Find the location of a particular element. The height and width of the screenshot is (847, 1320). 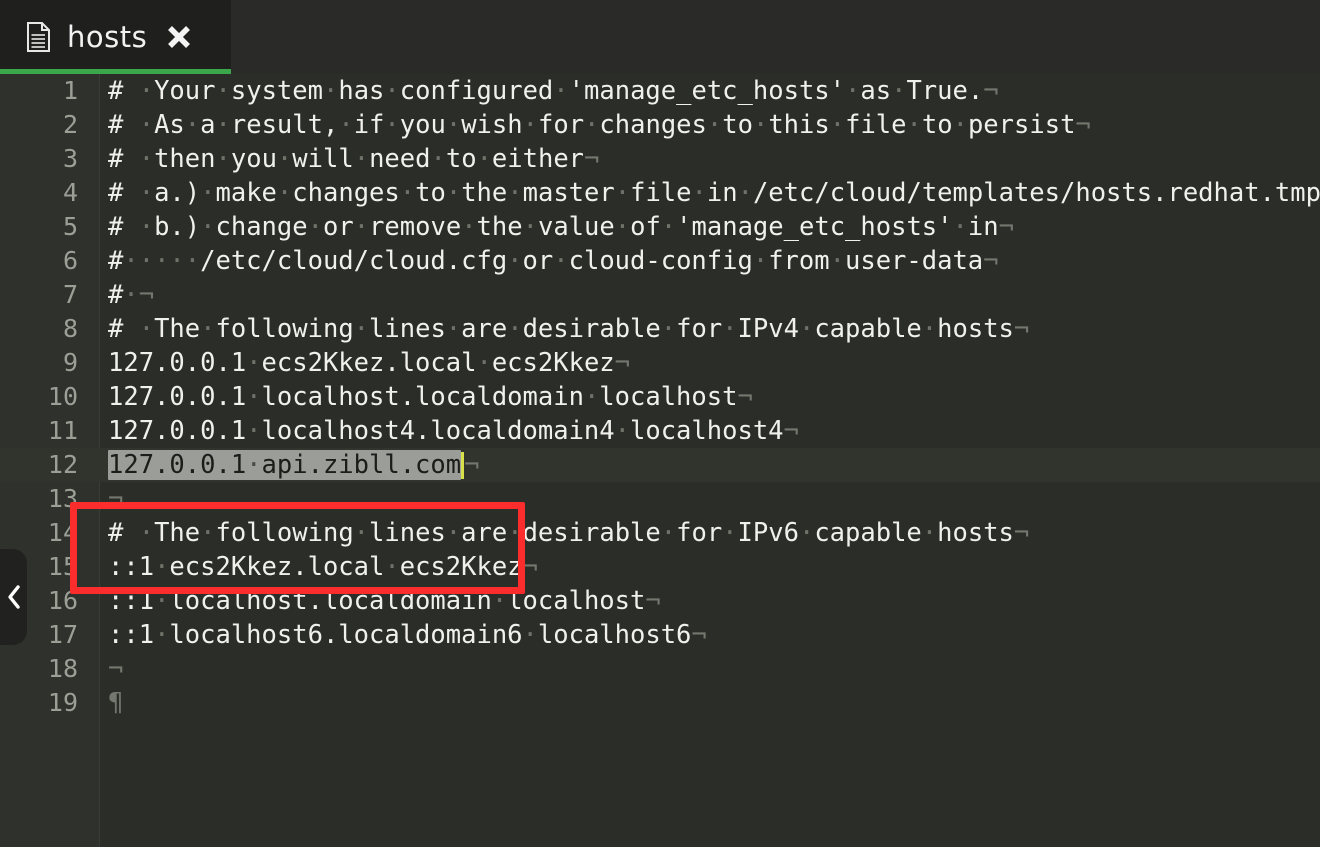

code-line: 7 #·¬ is located at coordinates (660, 295).